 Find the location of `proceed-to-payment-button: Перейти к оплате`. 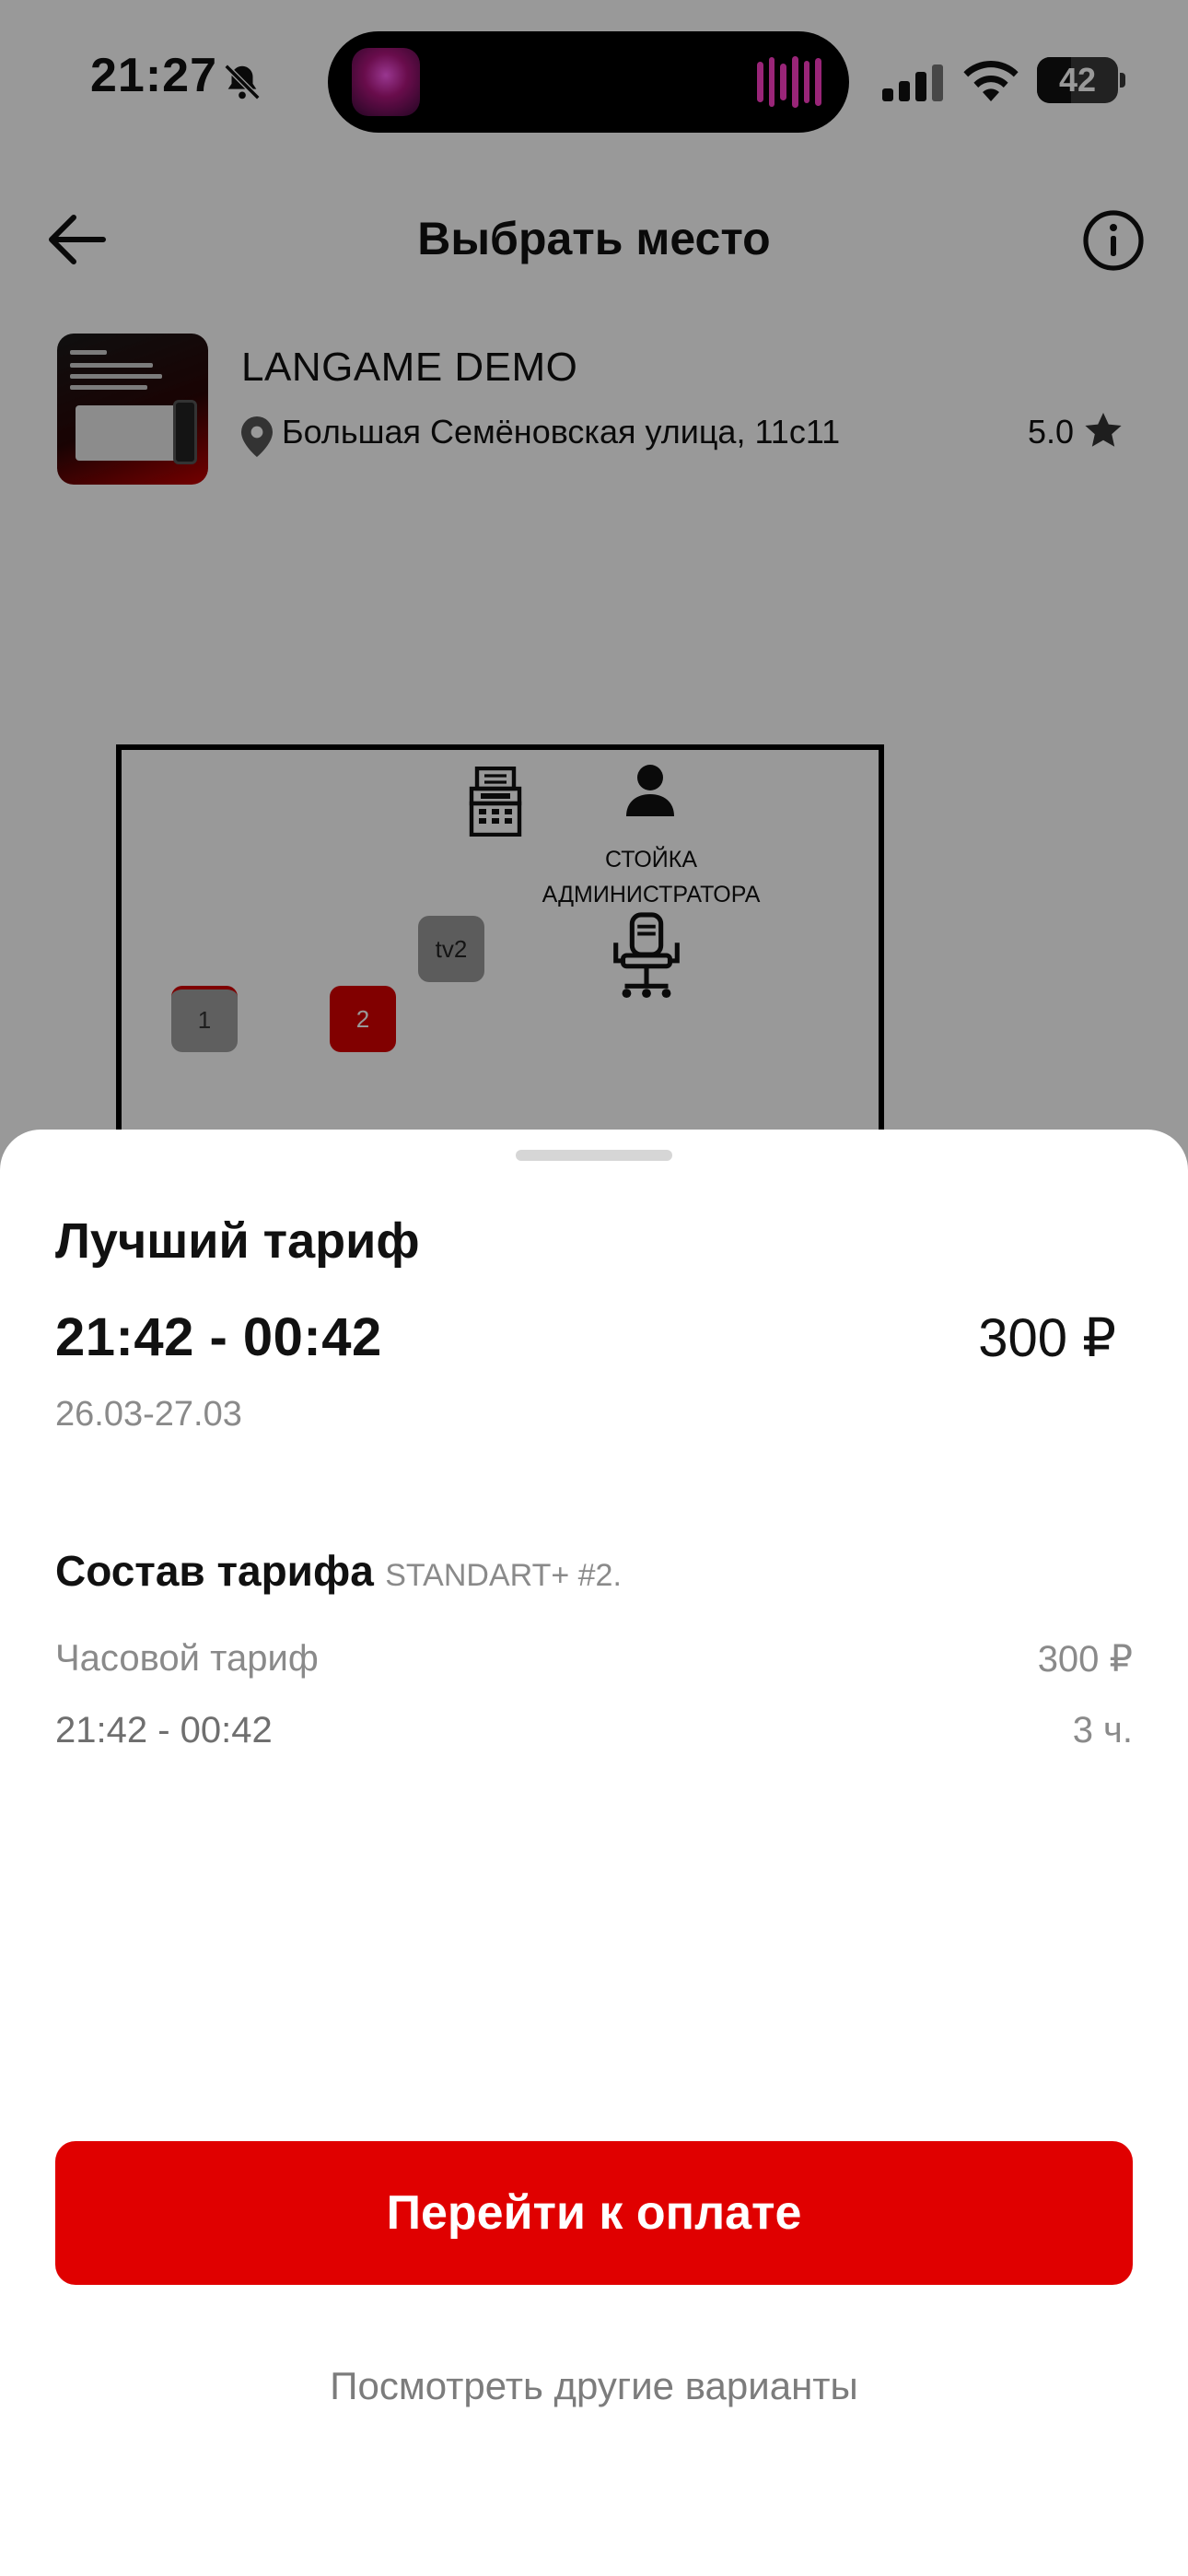

proceed-to-payment-button: Перейти к оплате is located at coordinates (594, 2213).